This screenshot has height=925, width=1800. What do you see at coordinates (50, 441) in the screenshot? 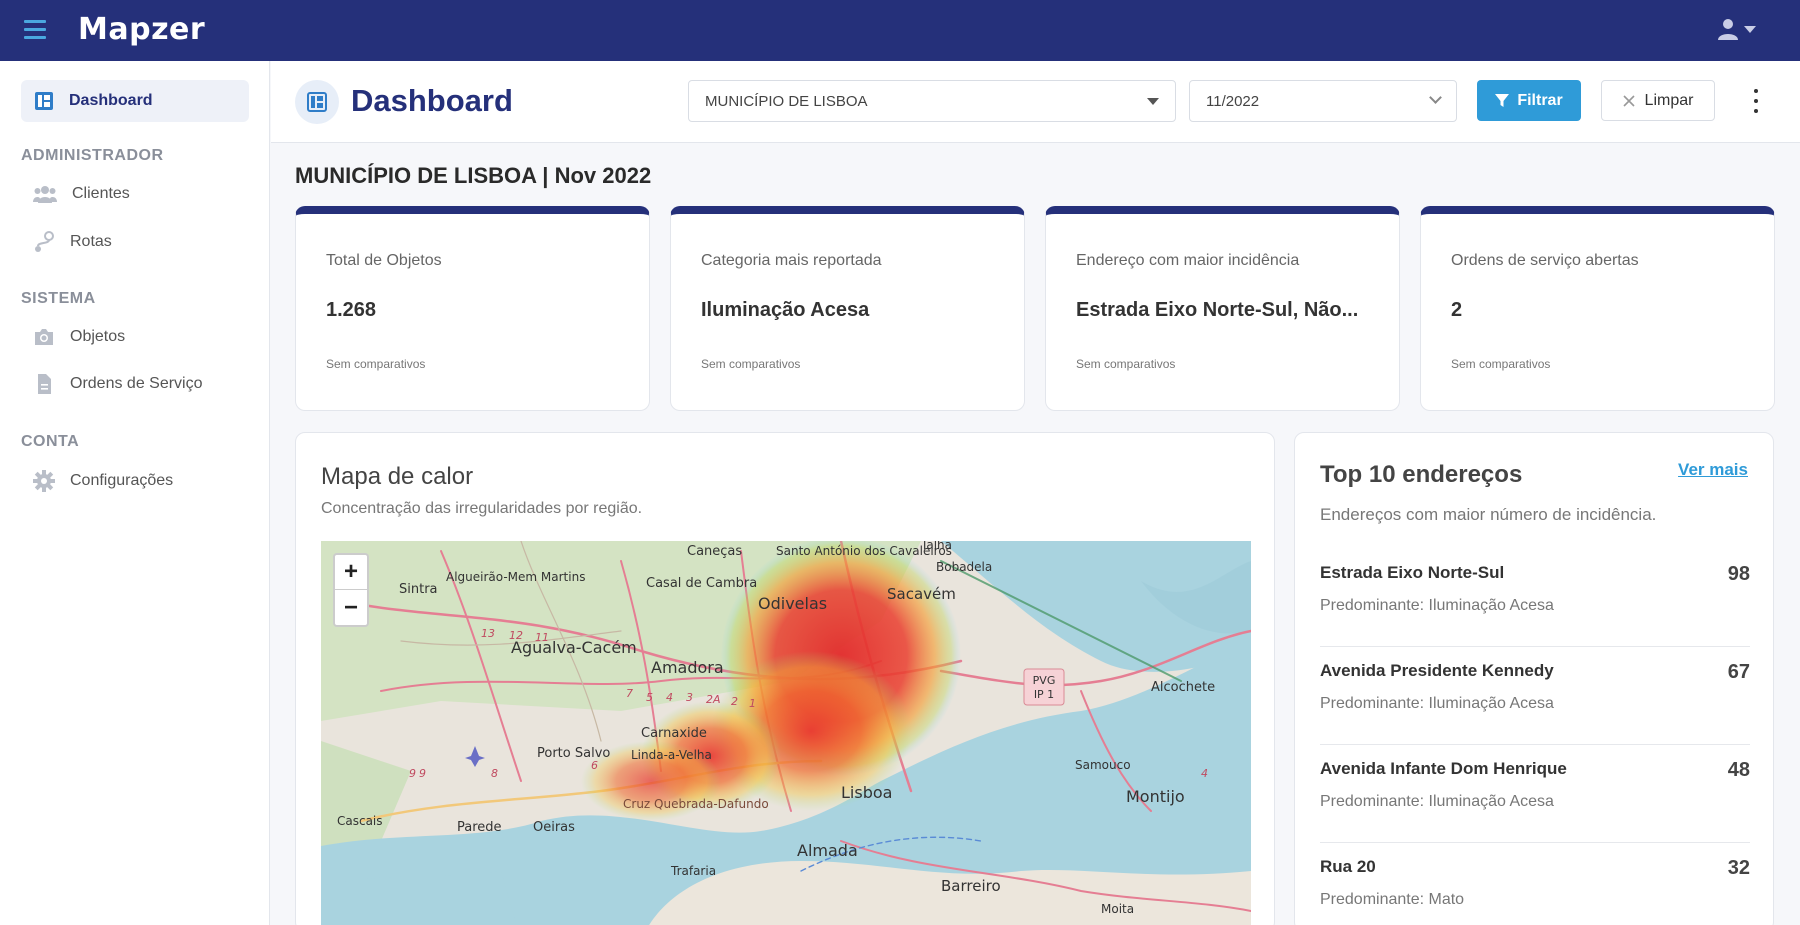
I see `sidebar-section-conta: CONTA` at bounding box center [50, 441].